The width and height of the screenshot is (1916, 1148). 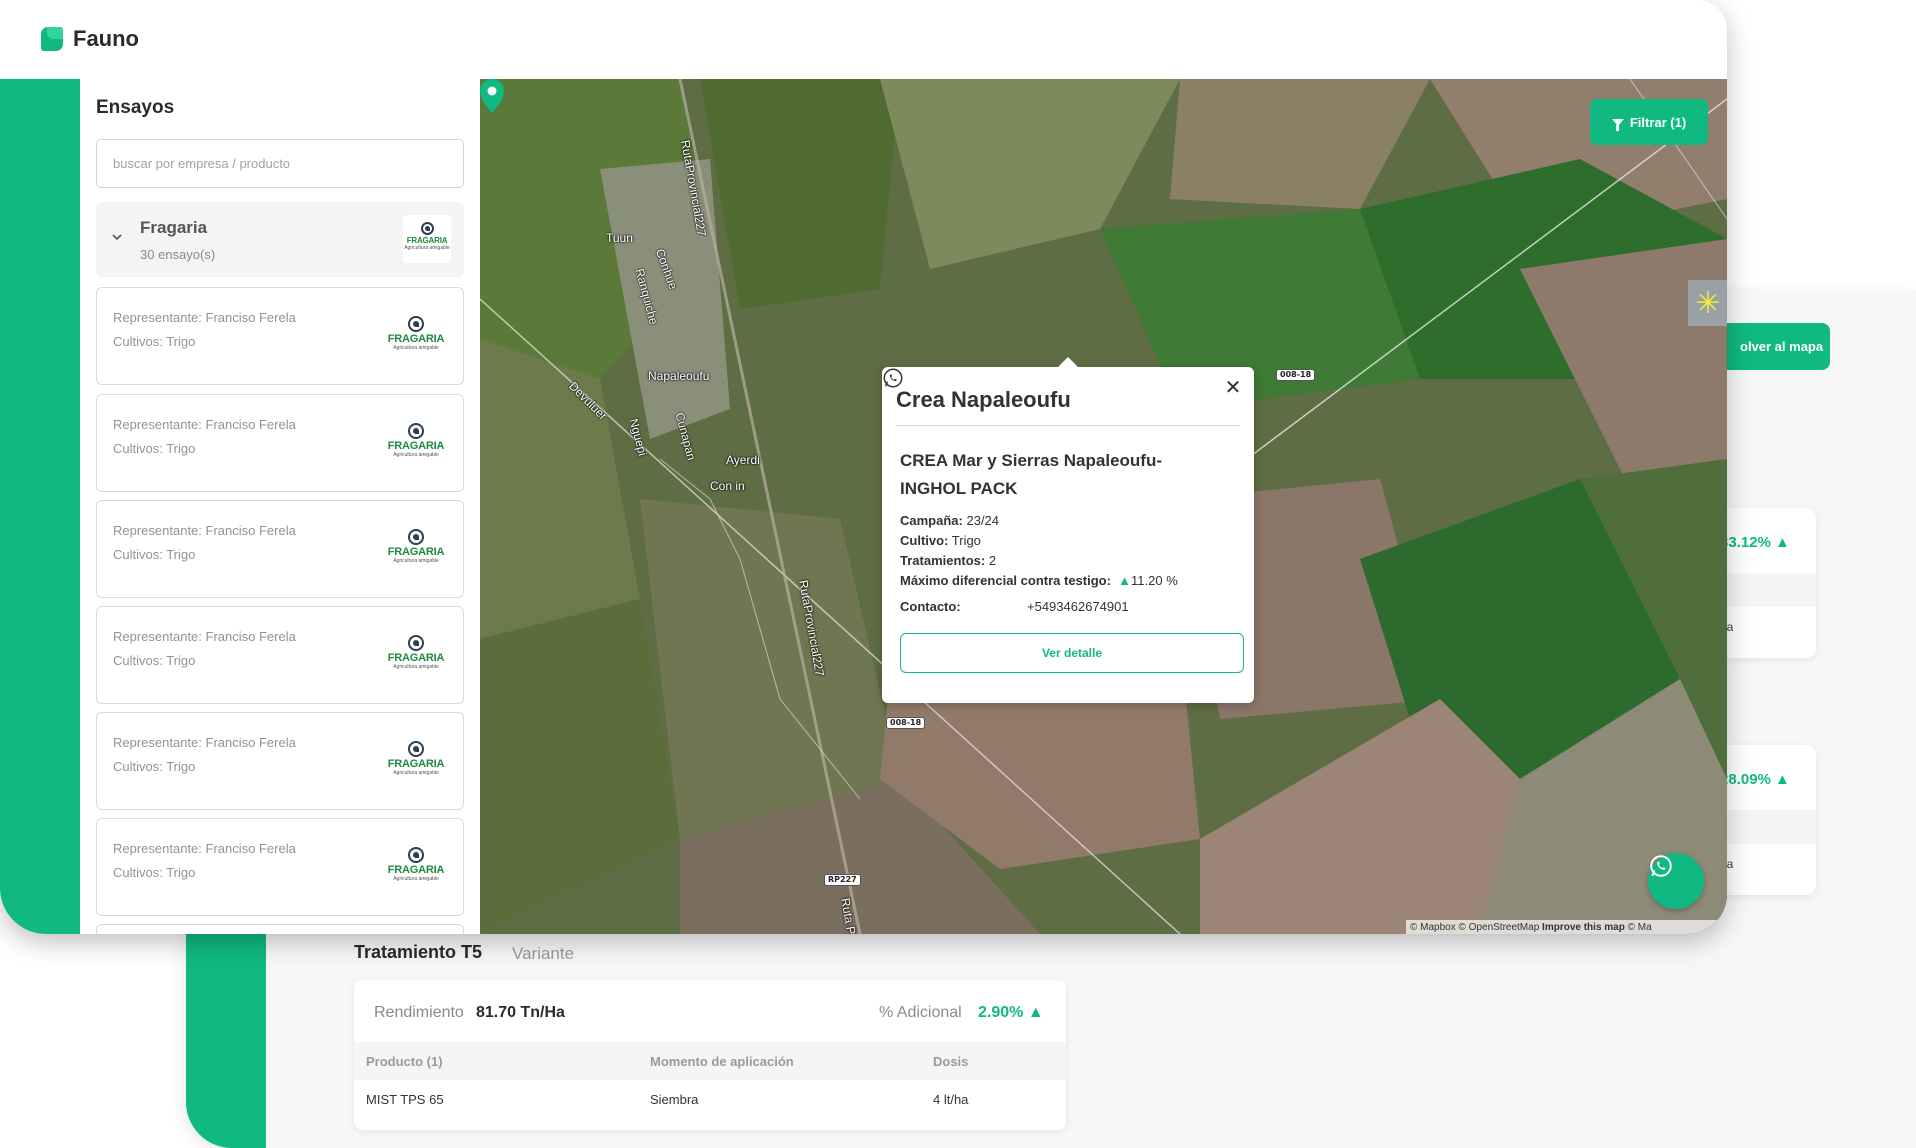 What do you see at coordinates (1433, 927) in the screenshot?
I see `attribution-link: © Mapbox` at bounding box center [1433, 927].